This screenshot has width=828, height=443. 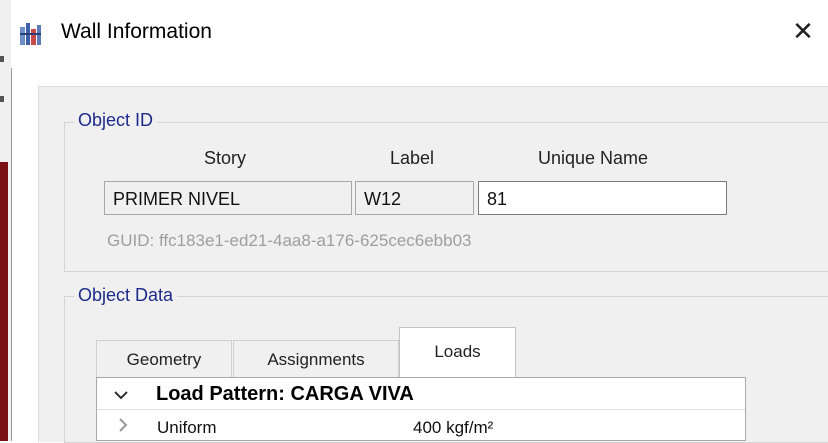 I want to click on unique-name-column-header: Unique Name, so click(x=593, y=158).